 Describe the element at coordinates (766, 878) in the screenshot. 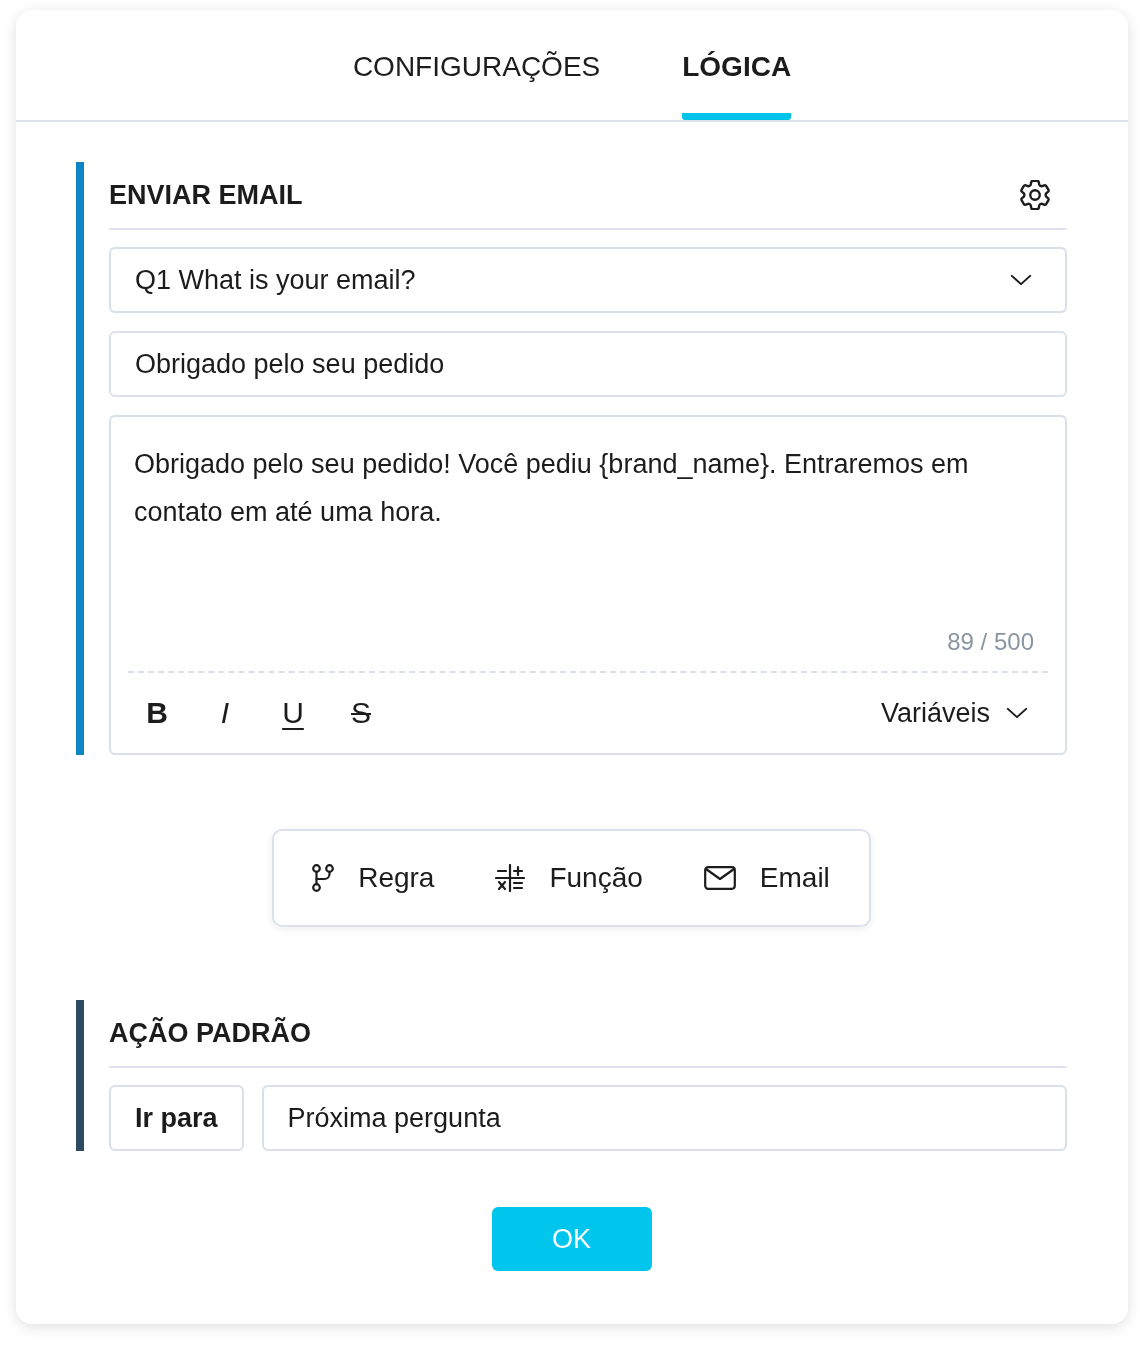

I see `email-button: Email` at that location.